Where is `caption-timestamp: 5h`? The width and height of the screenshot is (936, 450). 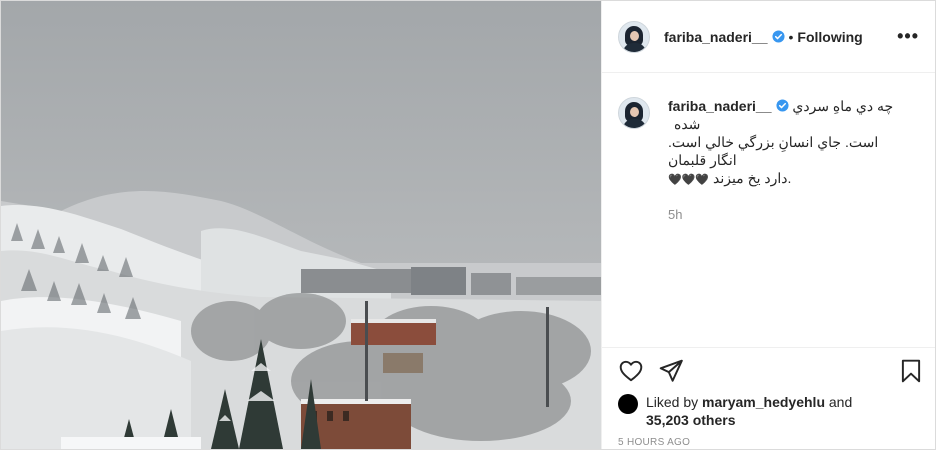
caption-timestamp: 5h is located at coordinates (675, 214).